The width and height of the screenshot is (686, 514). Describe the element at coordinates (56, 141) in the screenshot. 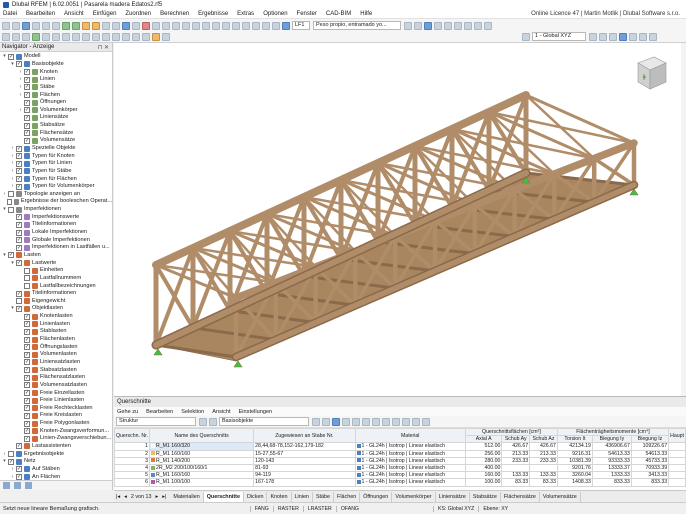

I see `tree-item: ✓ Volumensätze` at that location.